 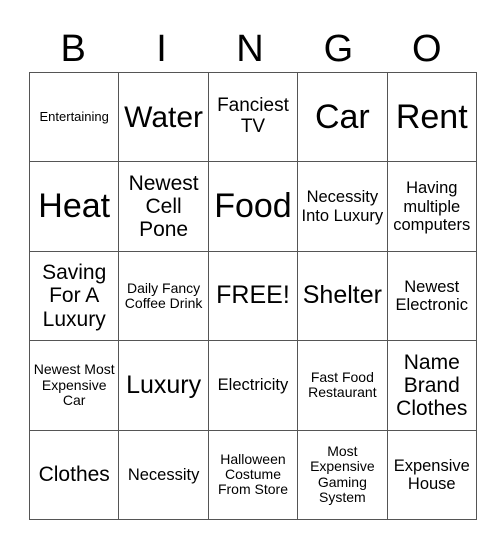 What do you see at coordinates (74, 206) in the screenshot?
I see `bingo-cell: Heat` at bounding box center [74, 206].